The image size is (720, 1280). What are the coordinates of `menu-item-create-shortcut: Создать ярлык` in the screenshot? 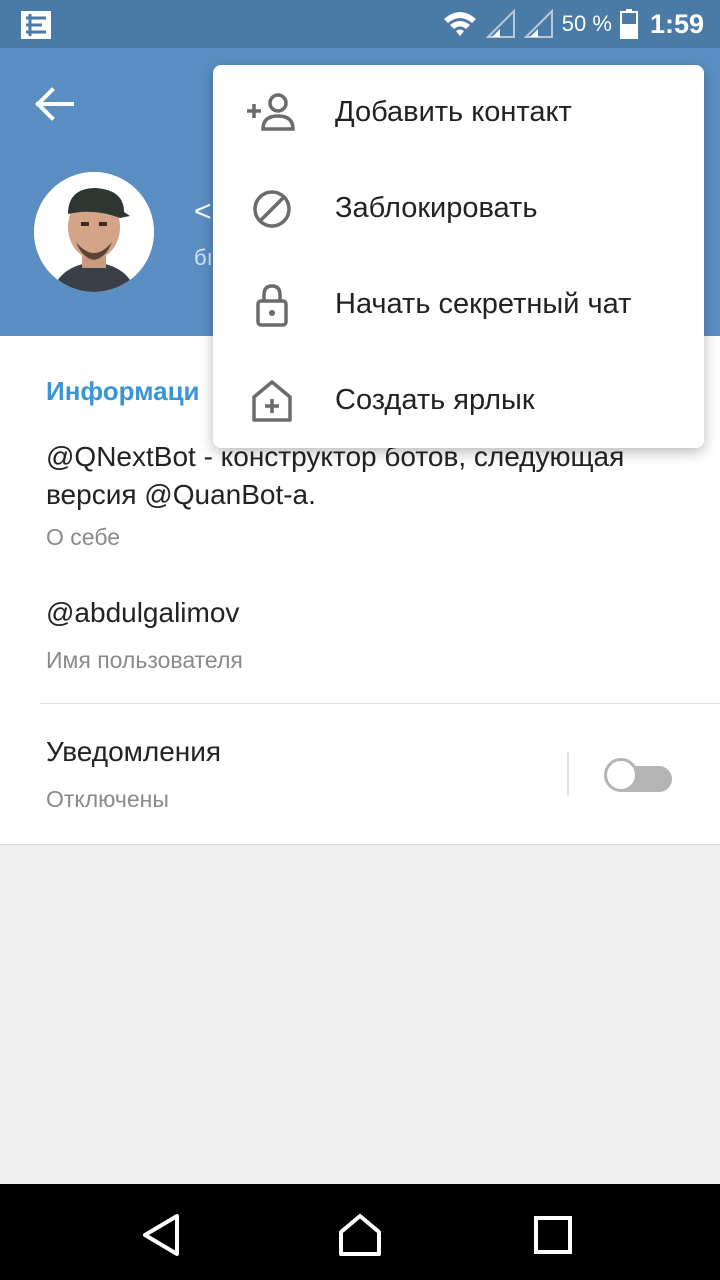 It's located at (458, 401).